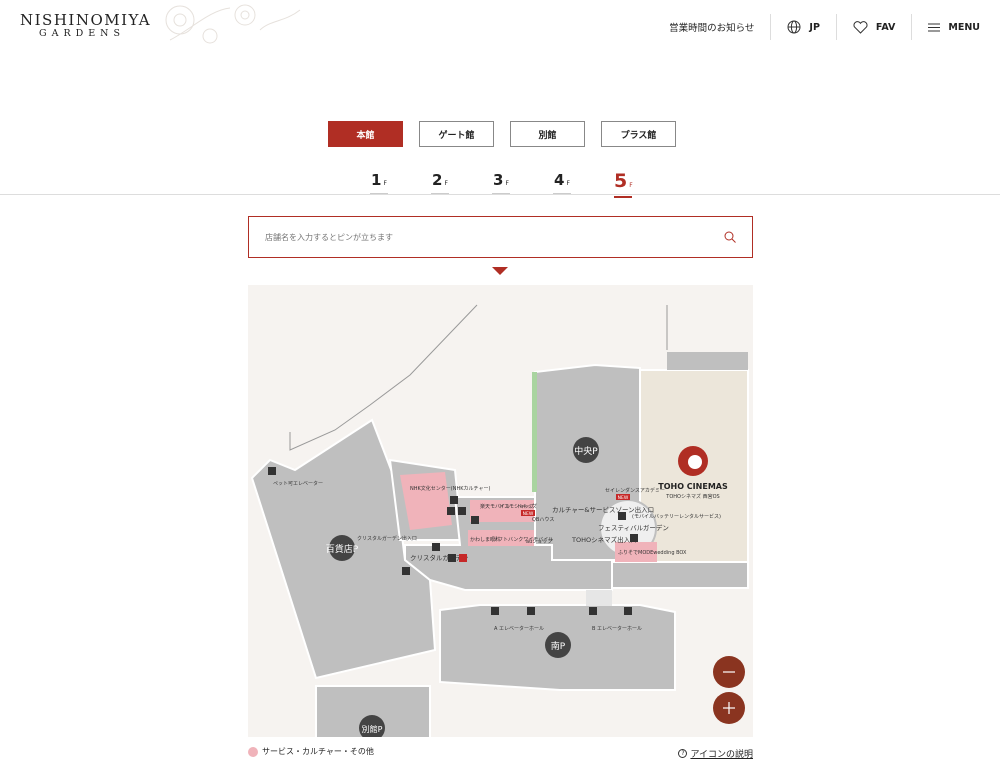 The image size is (1000, 778). I want to click on toho-sub-label: TOHOシネマズ 西宮OS, so click(692, 496).